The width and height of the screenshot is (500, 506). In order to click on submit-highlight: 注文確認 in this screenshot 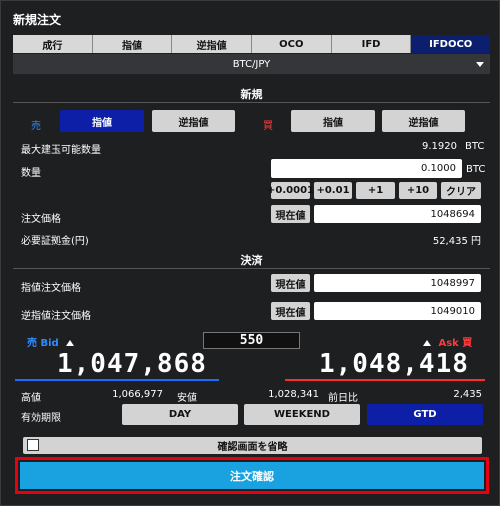, I will do `click(252, 475)`.